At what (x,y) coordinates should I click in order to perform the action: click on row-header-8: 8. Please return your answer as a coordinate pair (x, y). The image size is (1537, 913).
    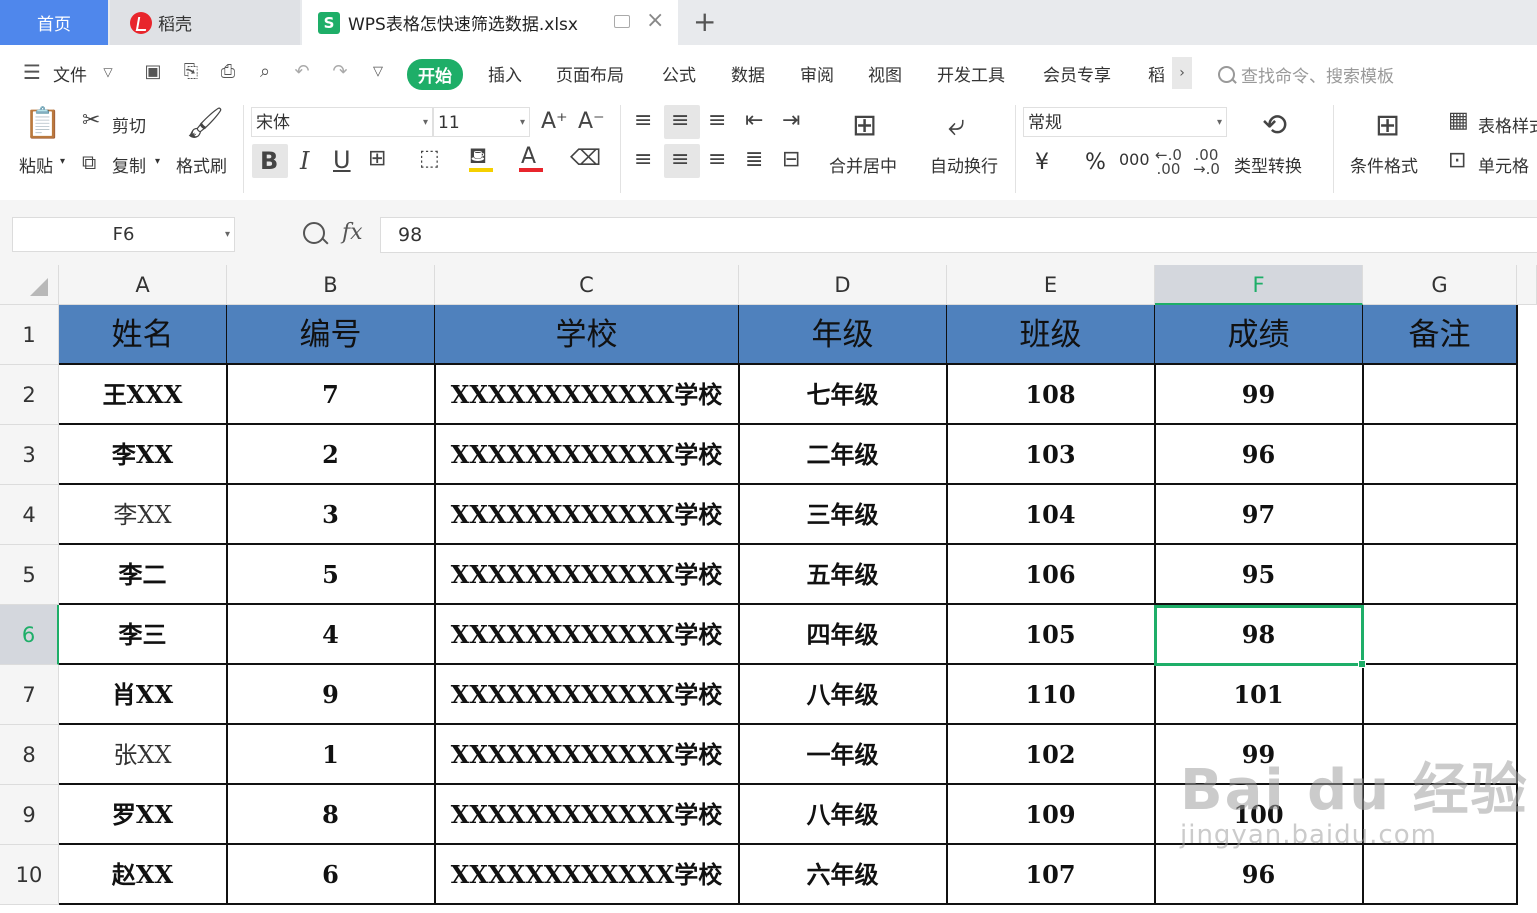
    Looking at the image, I should click on (29, 755).